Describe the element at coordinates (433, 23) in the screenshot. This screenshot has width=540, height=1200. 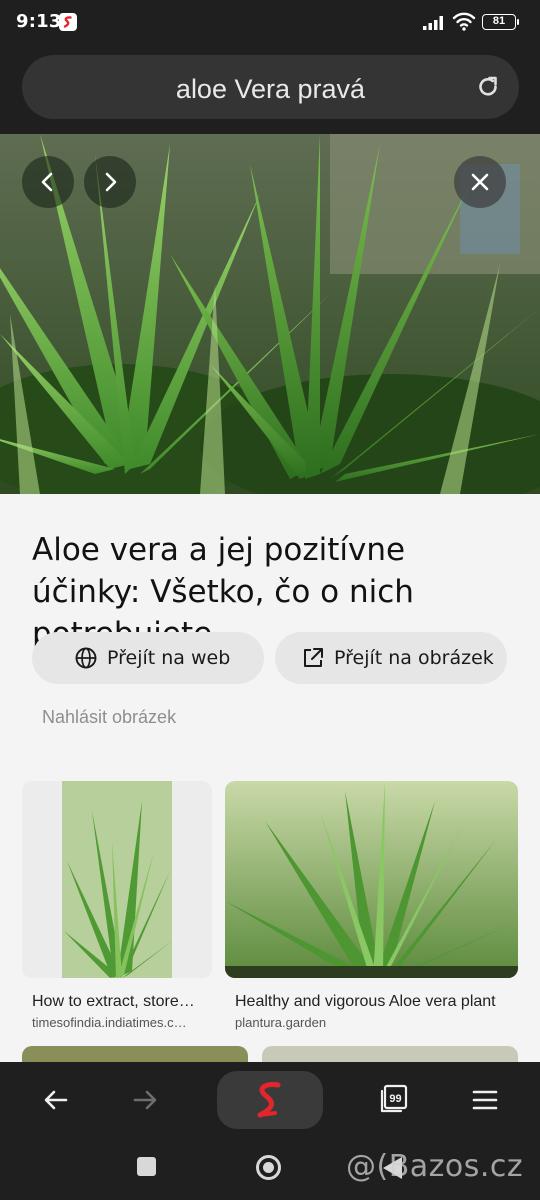
I see `signal-icon` at that location.